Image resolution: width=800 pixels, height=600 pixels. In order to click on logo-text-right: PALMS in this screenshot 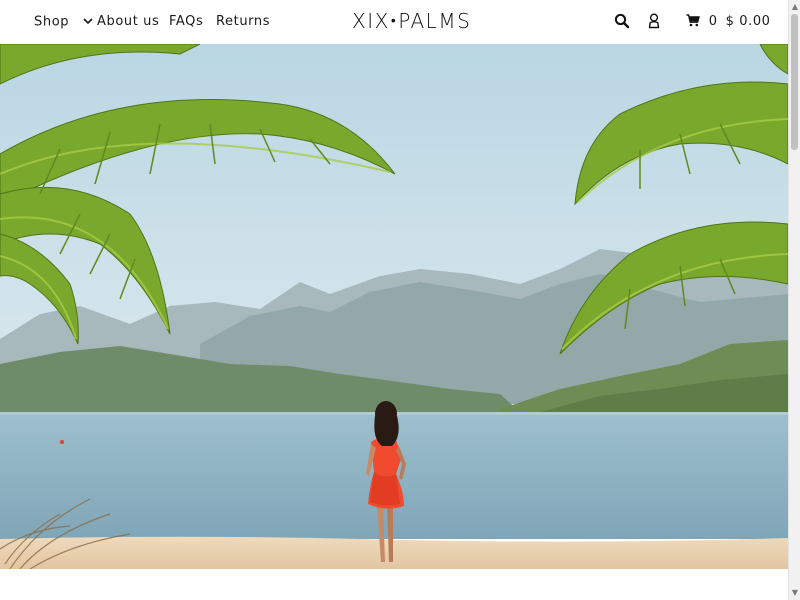, I will do `click(435, 21)`.